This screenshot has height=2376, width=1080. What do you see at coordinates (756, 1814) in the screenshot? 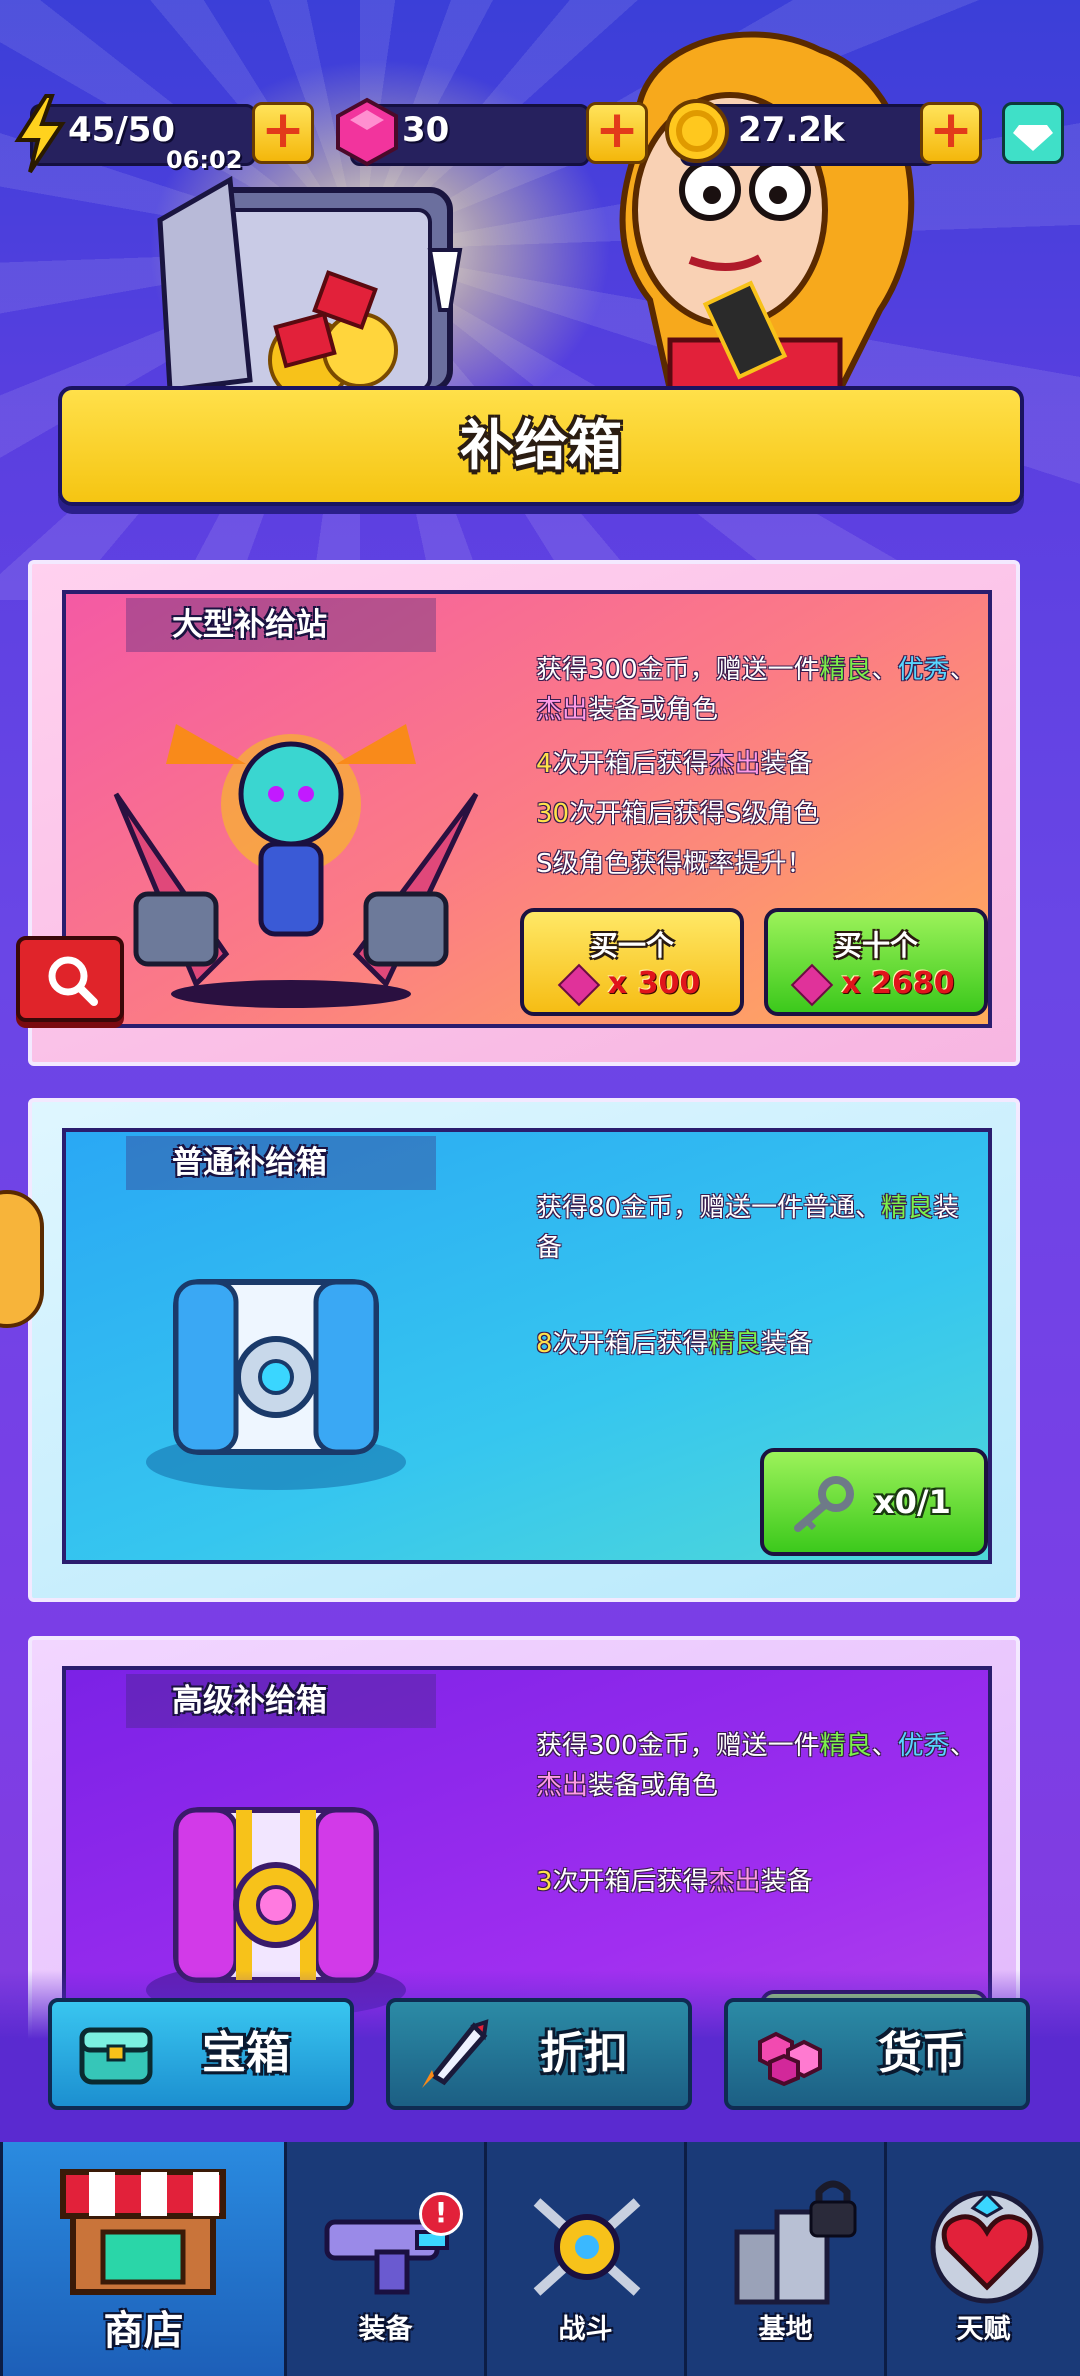
I see `card-description: 获得300金币，赠送一件精良、优秀、 杰出装备或角色 3次开箱后获得杰出装备` at bounding box center [756, 1814].